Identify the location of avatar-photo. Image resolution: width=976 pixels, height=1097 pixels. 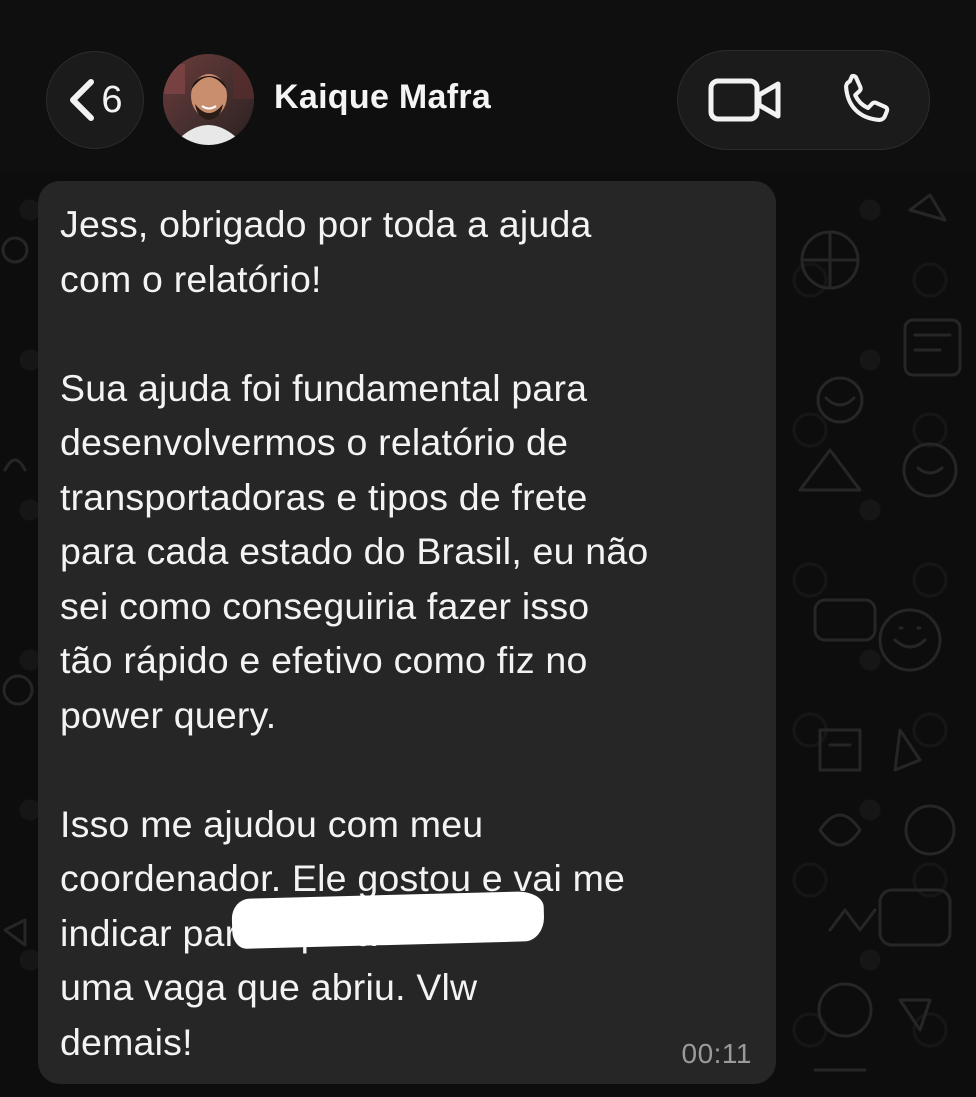
(208, 99).